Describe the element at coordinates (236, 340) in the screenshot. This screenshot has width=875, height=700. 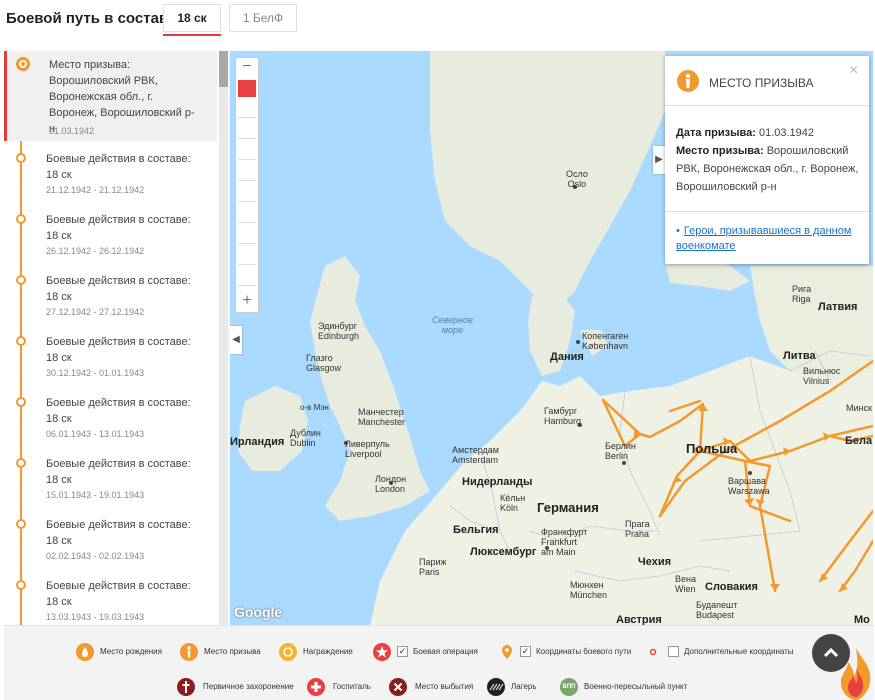
I see `collapse-timeline-button: ◀` at that location.